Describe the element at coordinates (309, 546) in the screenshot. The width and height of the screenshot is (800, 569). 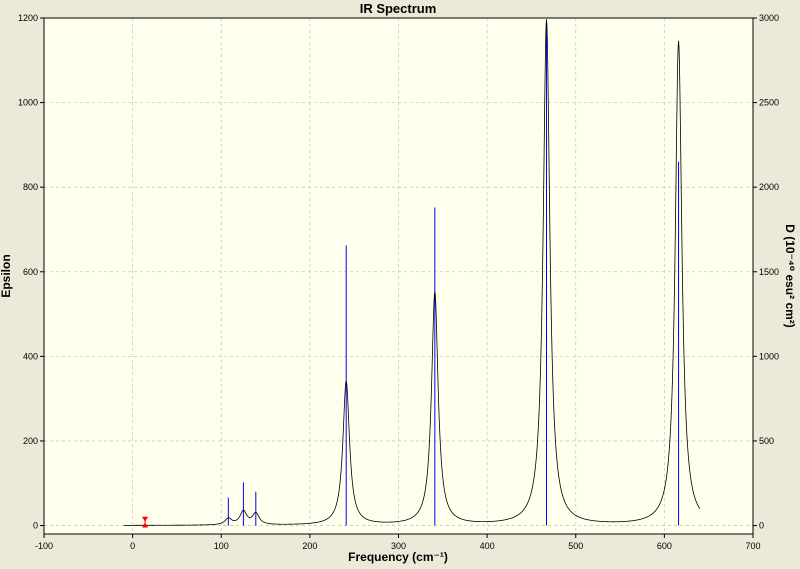
I see `x-tick-label: 200` at that location.